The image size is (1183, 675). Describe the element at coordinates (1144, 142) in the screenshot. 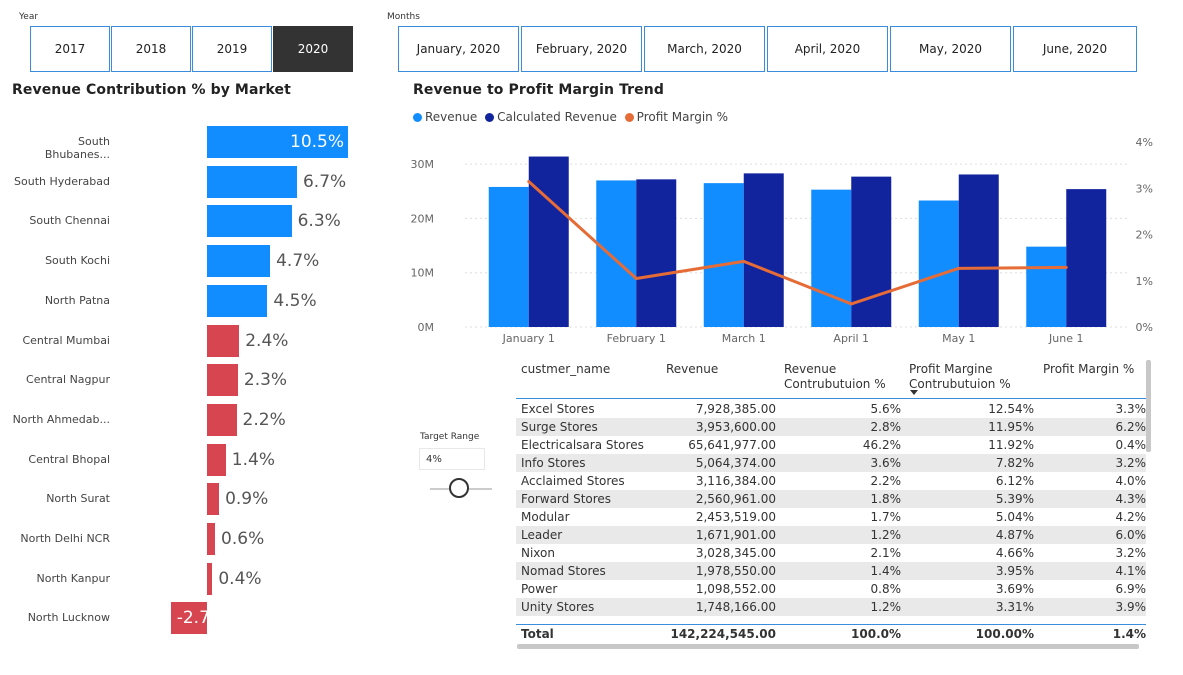

I see `y2-tick-label: 4%` at that location.